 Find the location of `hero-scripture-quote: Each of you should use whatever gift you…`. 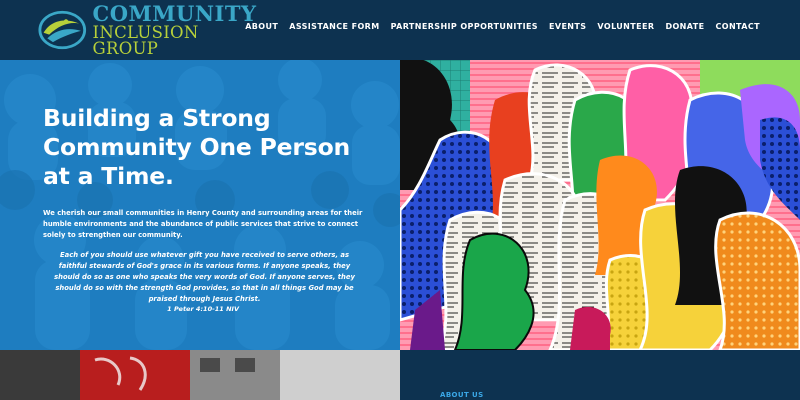

hero-scripture-quote: Each of you should use whatever gift you… is located at coordinates (204, 277).